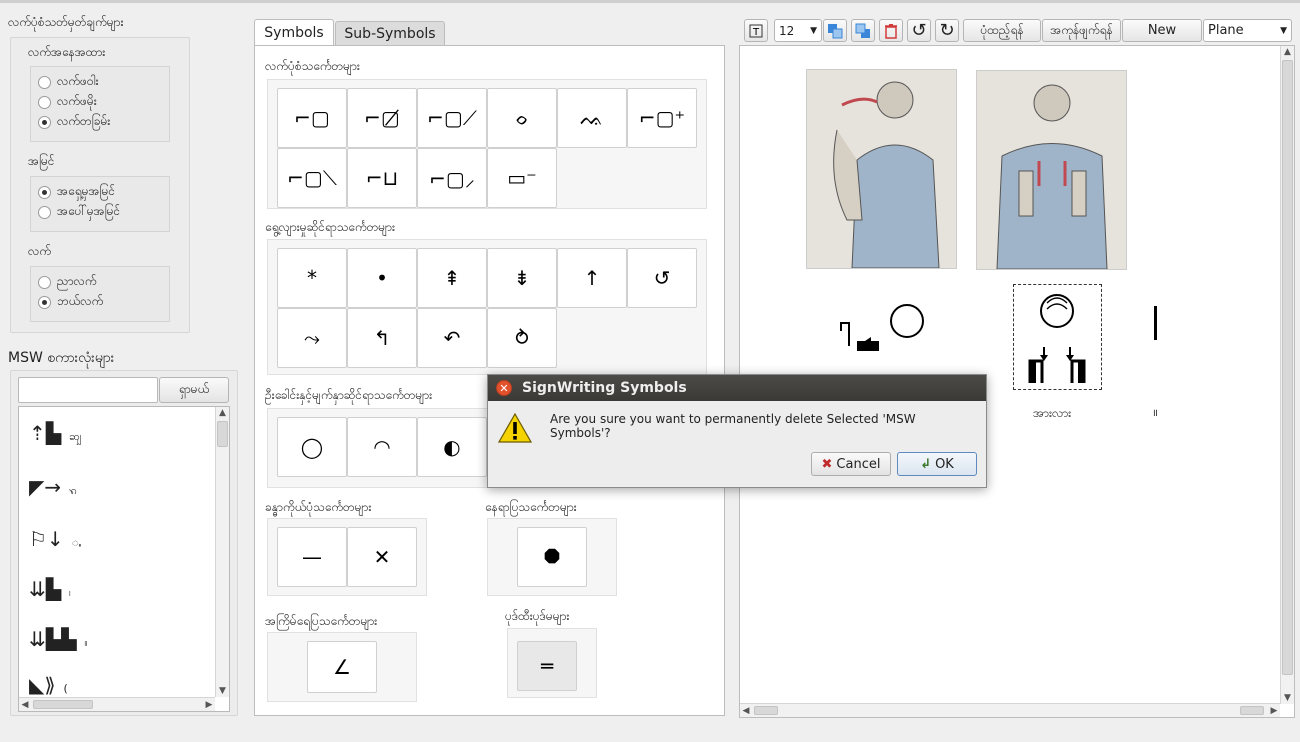  Describe the element at coordinates (522, 278) in the screenshot. I see `symbol-cell: ⇟` at that location.